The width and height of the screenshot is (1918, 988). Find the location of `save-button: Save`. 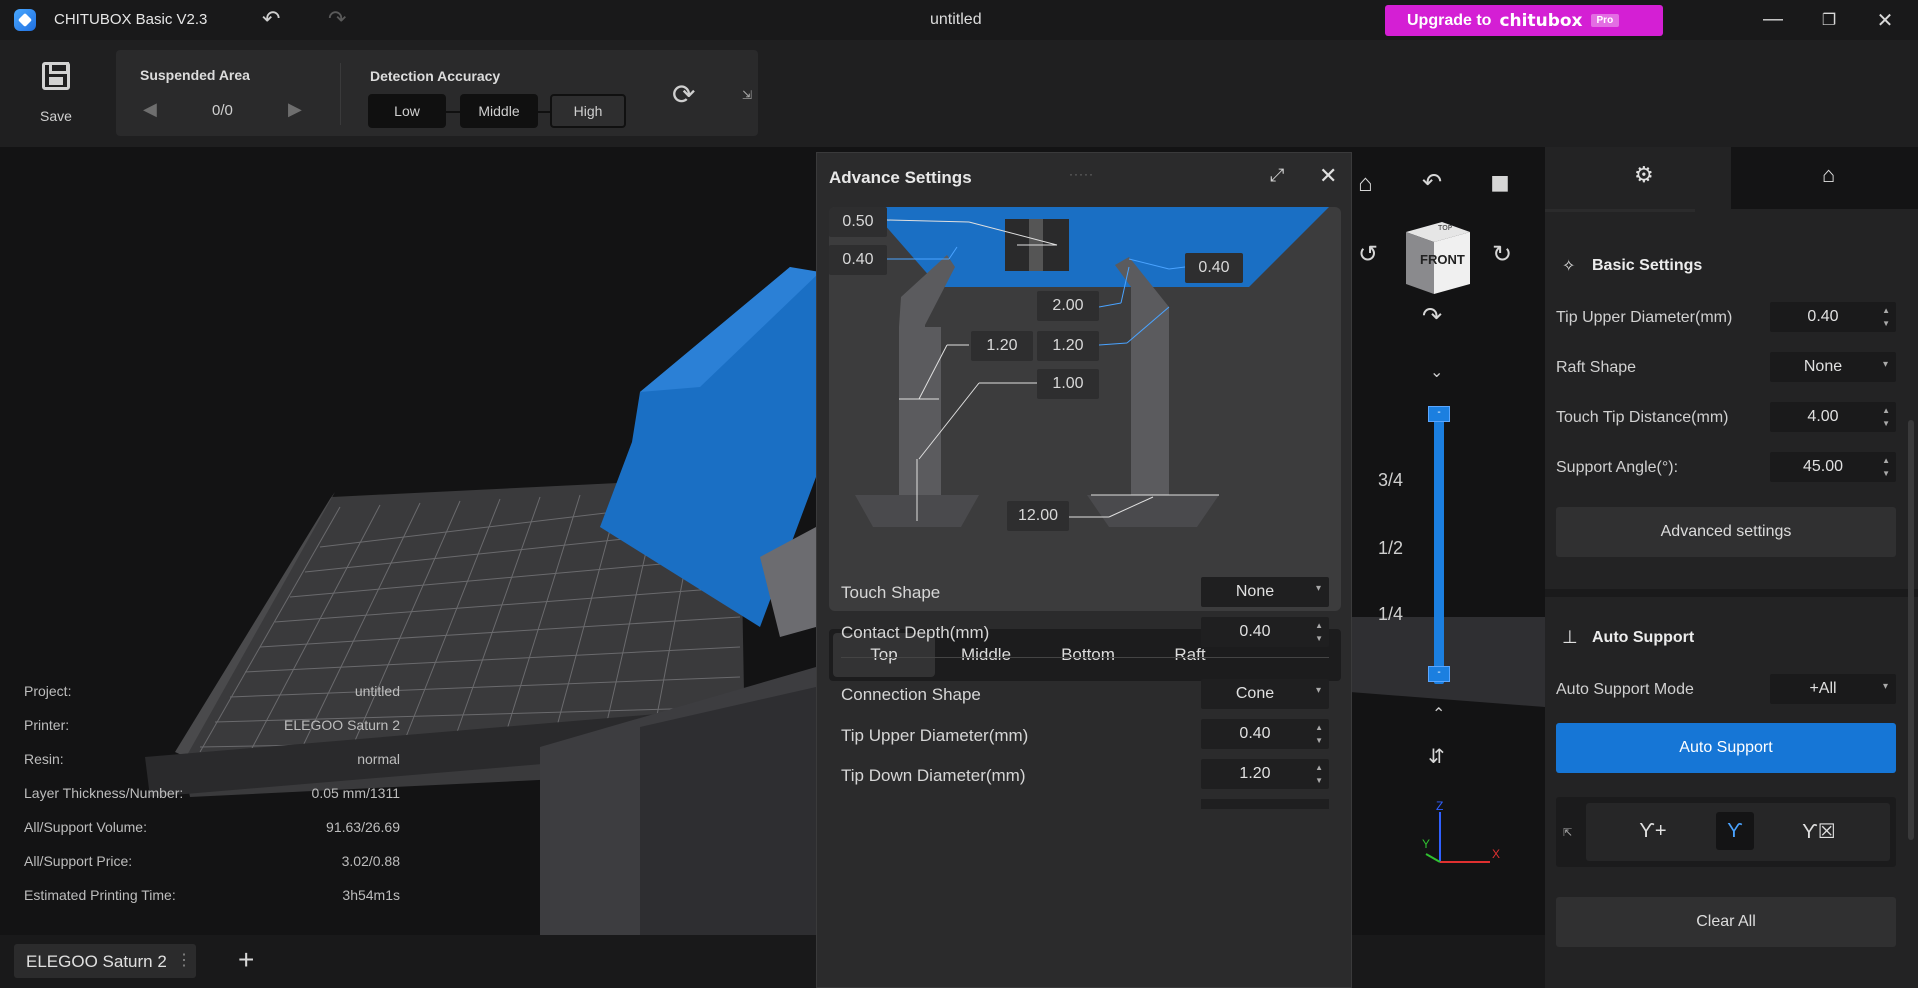

save-button: Save is located at coordinates (55, 93).